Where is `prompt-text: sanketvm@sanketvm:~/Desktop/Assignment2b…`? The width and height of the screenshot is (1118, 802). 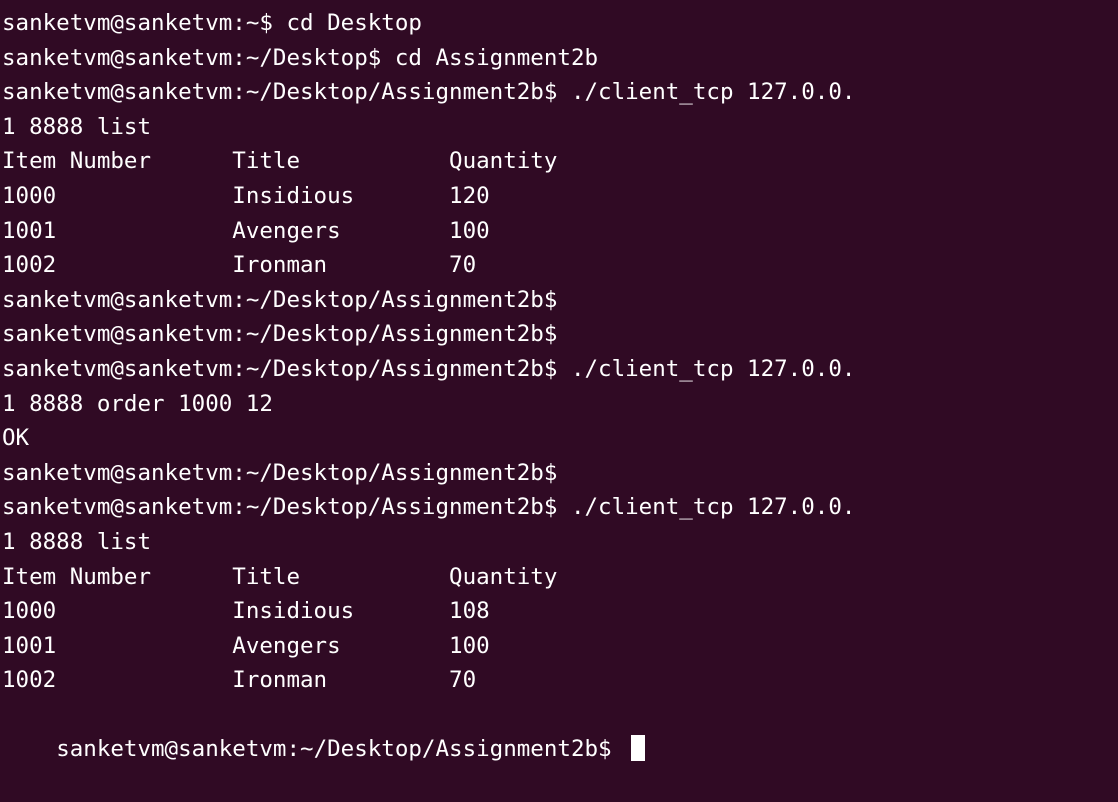 prompt-text: sanketvm@sanketvm:~/Desktop/Assignment2b… is located at coordinates (341, 749).